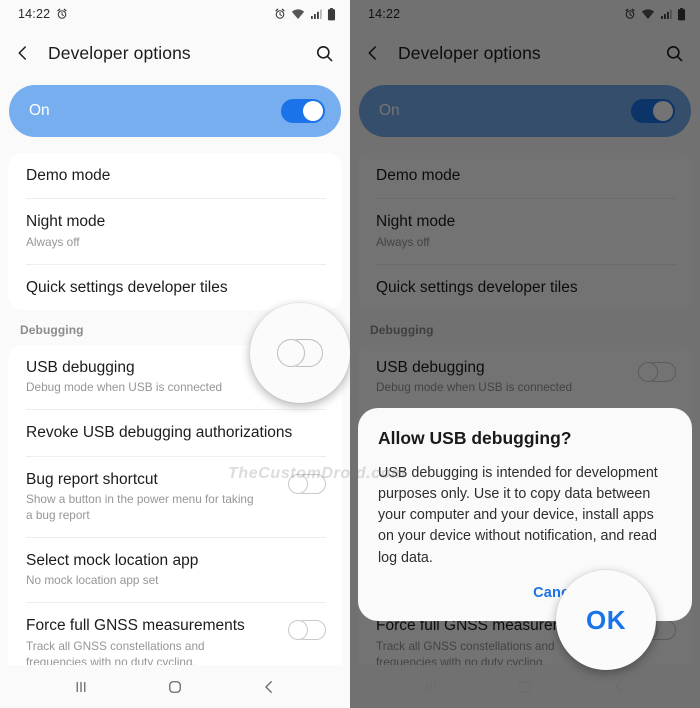  What do you see at coordinates (159, 433) in the screenshot?
I see `list-item-title: Revoke USB debugging authorizations` at bounding box center [159, 433].